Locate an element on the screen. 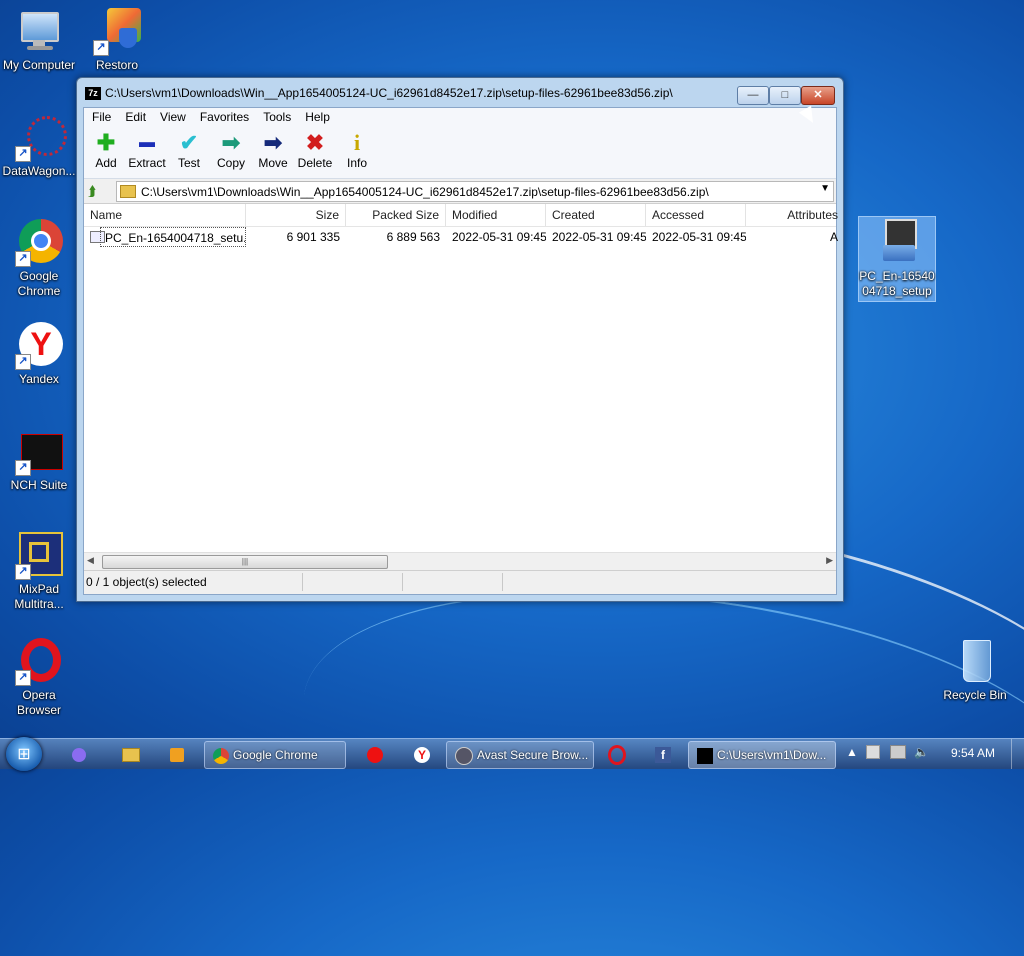  column-header-size: Size is located at coordinates (296, 215).